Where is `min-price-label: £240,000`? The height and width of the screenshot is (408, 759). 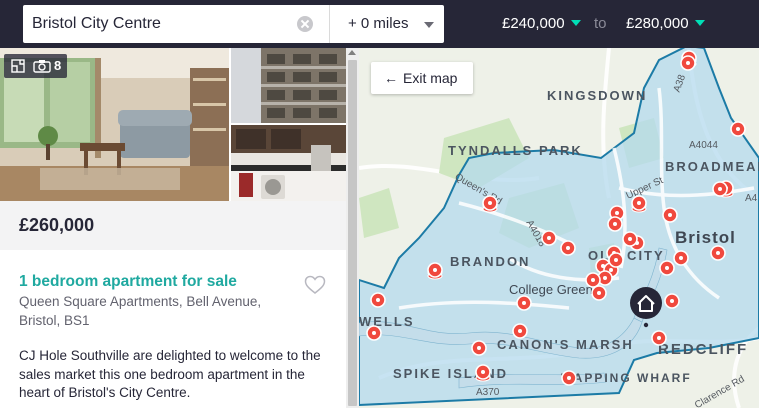
min-price-label: £240,000 is located at coordinates (533, 23).